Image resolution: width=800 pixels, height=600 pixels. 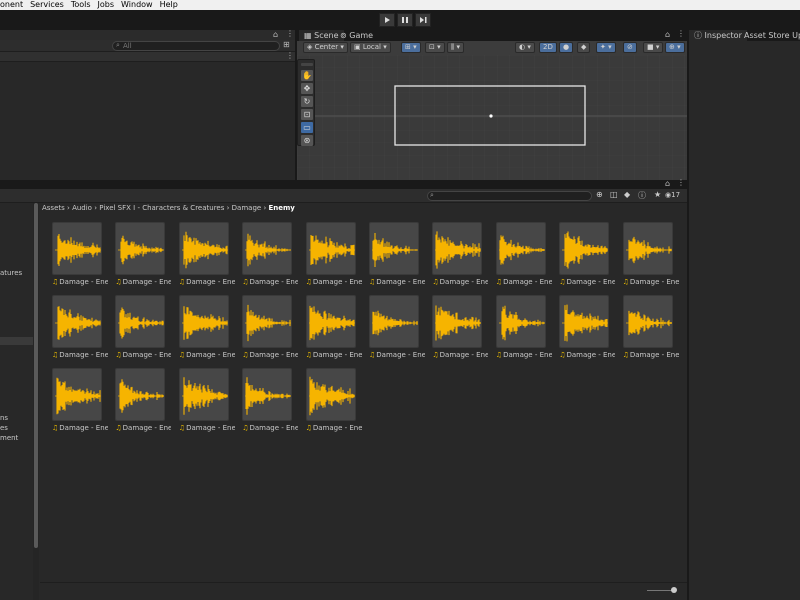 I want to click on project-search-input: ⌕, so click(x=509, y=196).